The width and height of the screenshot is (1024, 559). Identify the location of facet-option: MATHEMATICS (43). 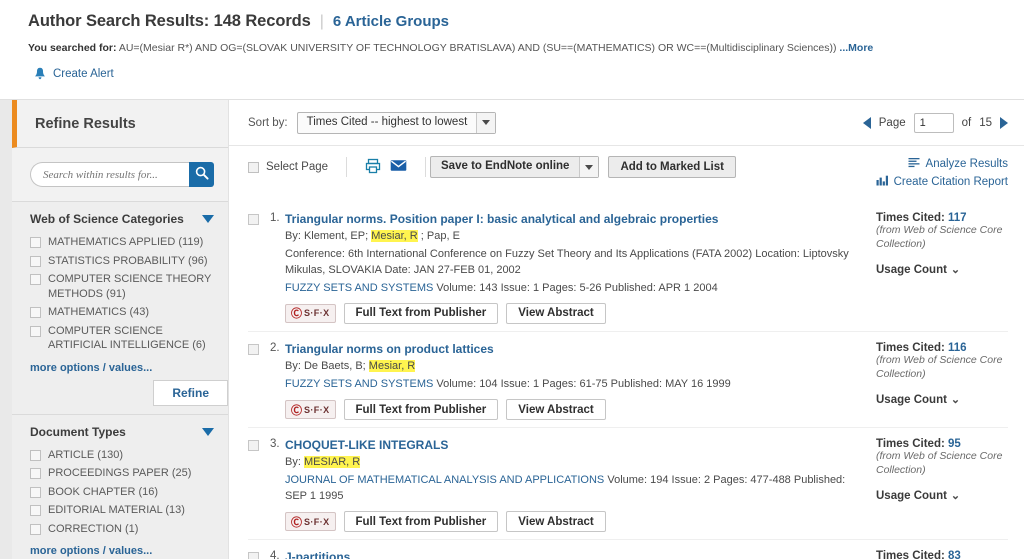
(122, 312).